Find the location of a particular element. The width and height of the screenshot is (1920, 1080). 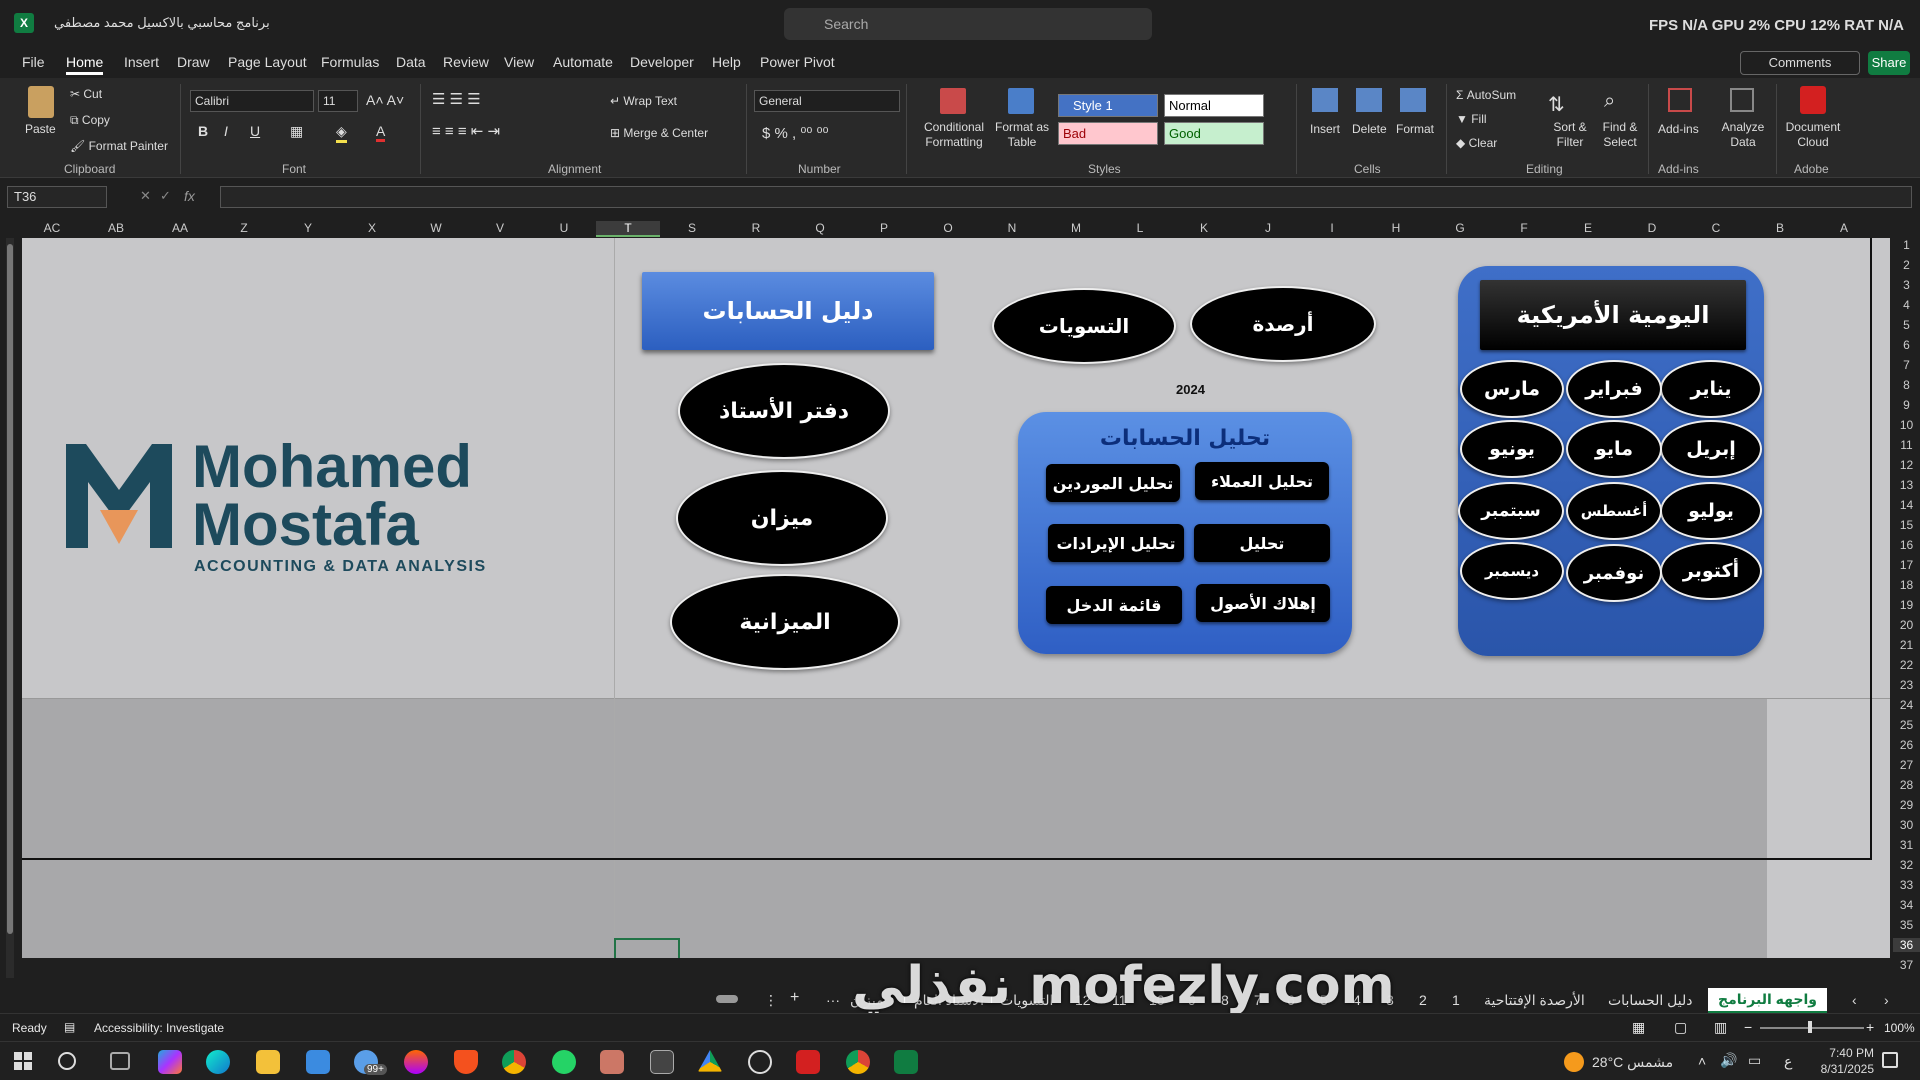

row-header: 3 is located at coordinates (1906, 285).